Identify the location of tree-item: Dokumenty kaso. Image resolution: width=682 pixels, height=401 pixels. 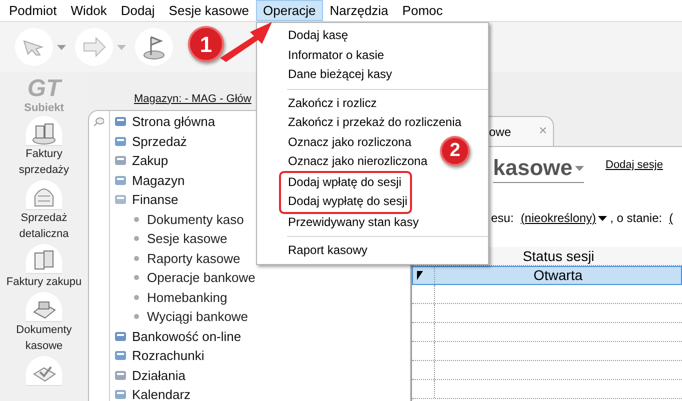
(185, 219).